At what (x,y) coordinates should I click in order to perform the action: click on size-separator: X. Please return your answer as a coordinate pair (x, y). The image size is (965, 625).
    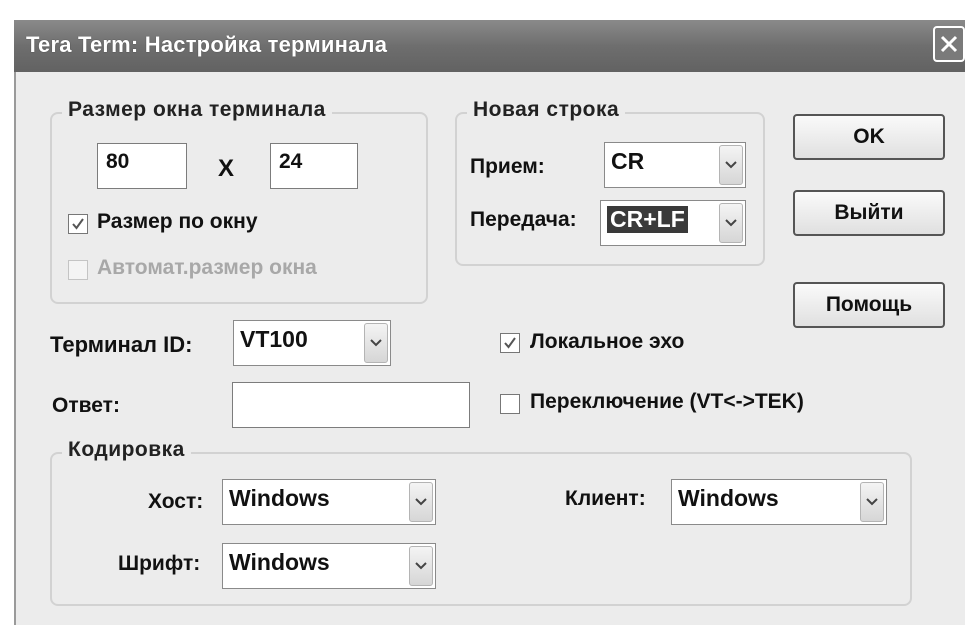
    Looking at the image, I should click on (226, 168).